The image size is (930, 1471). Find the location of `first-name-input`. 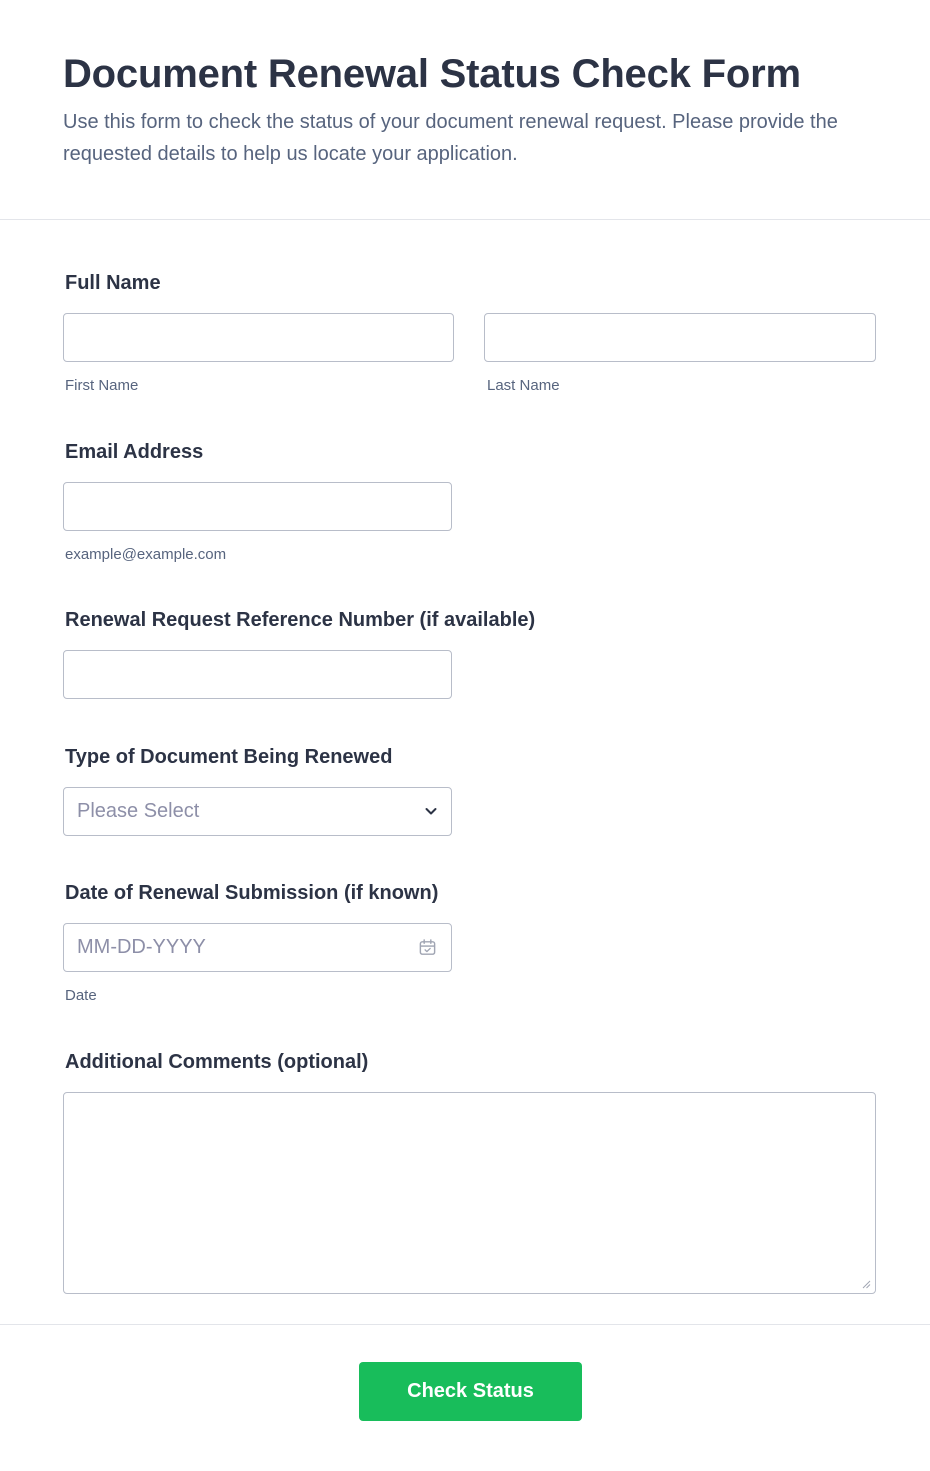

first-name-input is located at coordinates (258, 337).